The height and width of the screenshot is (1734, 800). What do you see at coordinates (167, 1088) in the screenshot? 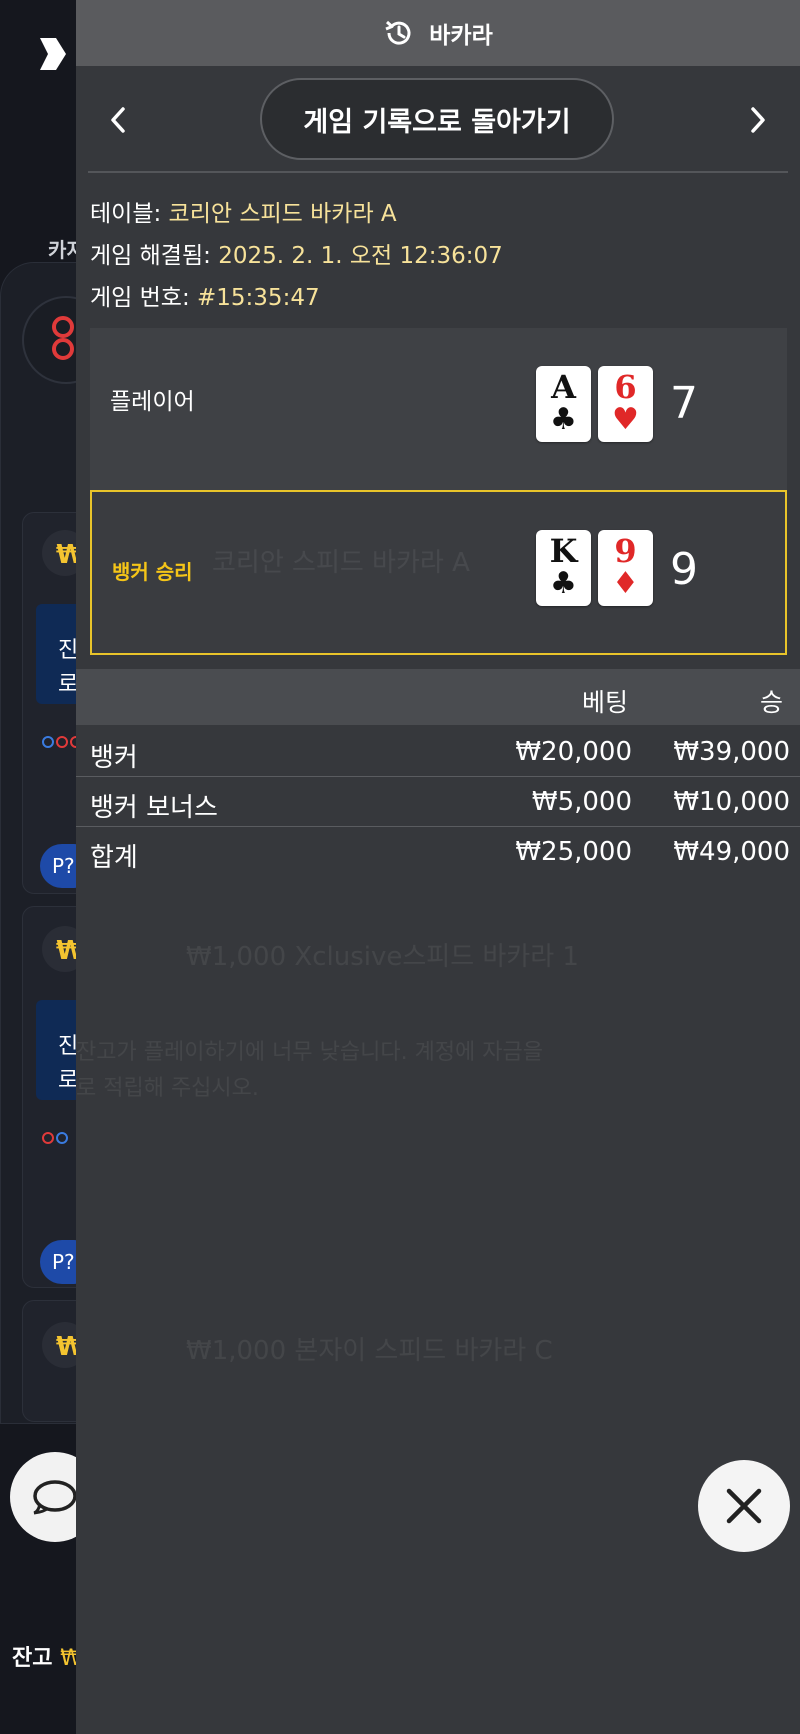
I see `ghost-text: 로 적립해 주십시오.` at bounding box center [167, 1088].